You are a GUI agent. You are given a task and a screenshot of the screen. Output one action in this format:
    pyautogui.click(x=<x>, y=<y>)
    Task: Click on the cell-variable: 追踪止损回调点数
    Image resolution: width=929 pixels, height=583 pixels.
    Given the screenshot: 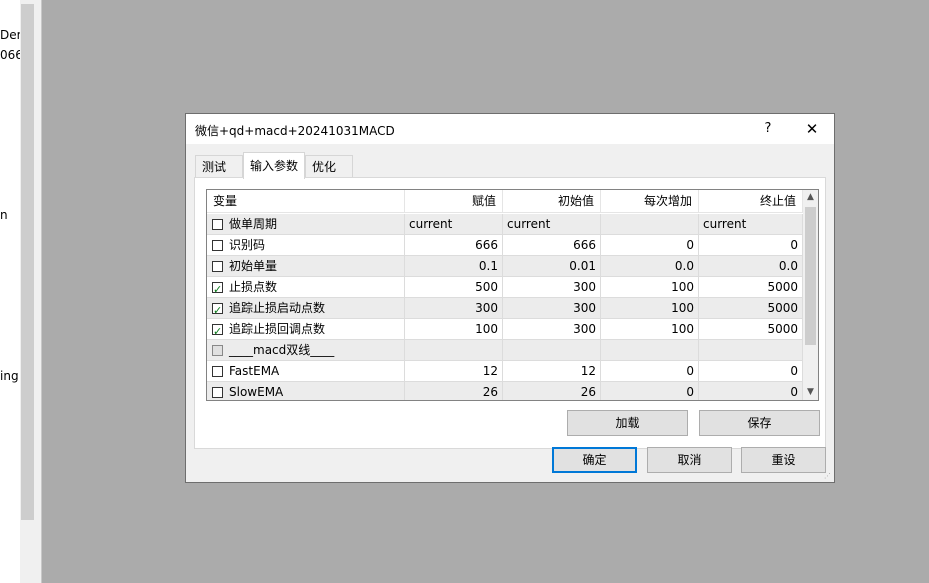 What is the action you would take?
    pyautogui.click(x=306, y=329)
    